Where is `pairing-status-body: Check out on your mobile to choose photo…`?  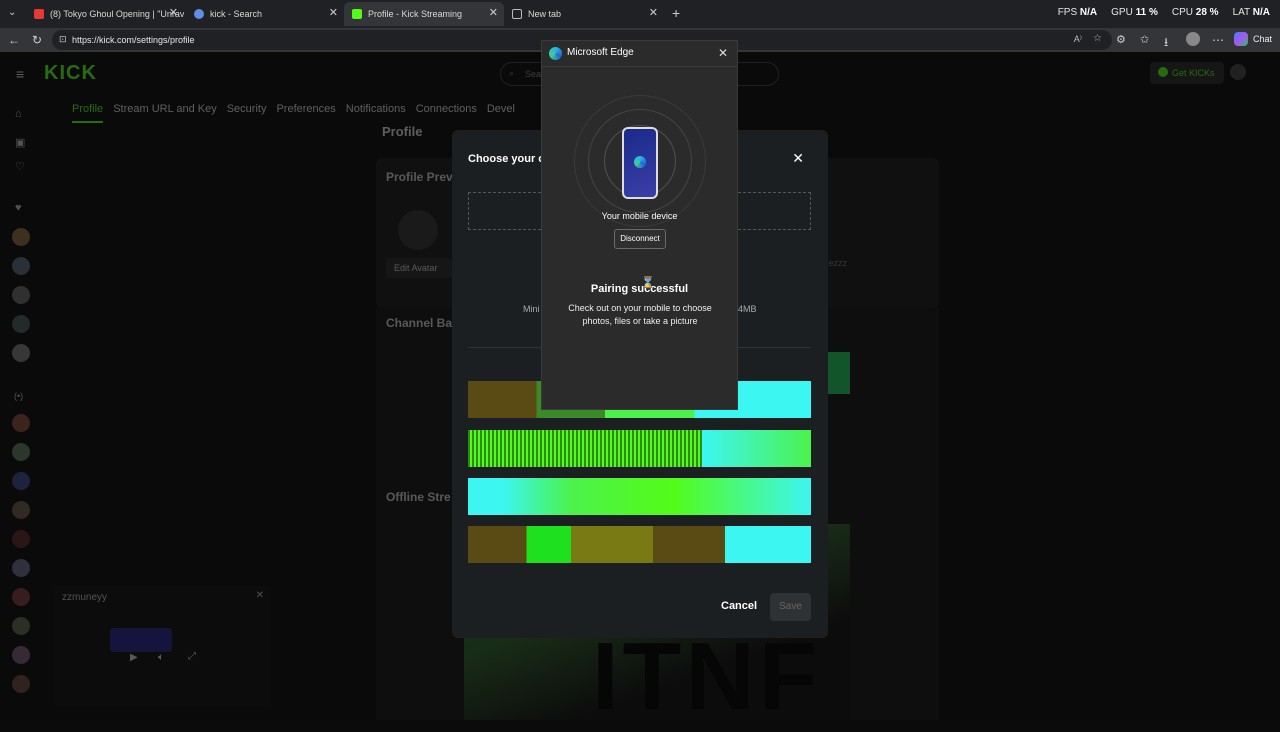 pairing-status-body: Check out on your mobile to choose photo… is located at coordinates (640, 314).